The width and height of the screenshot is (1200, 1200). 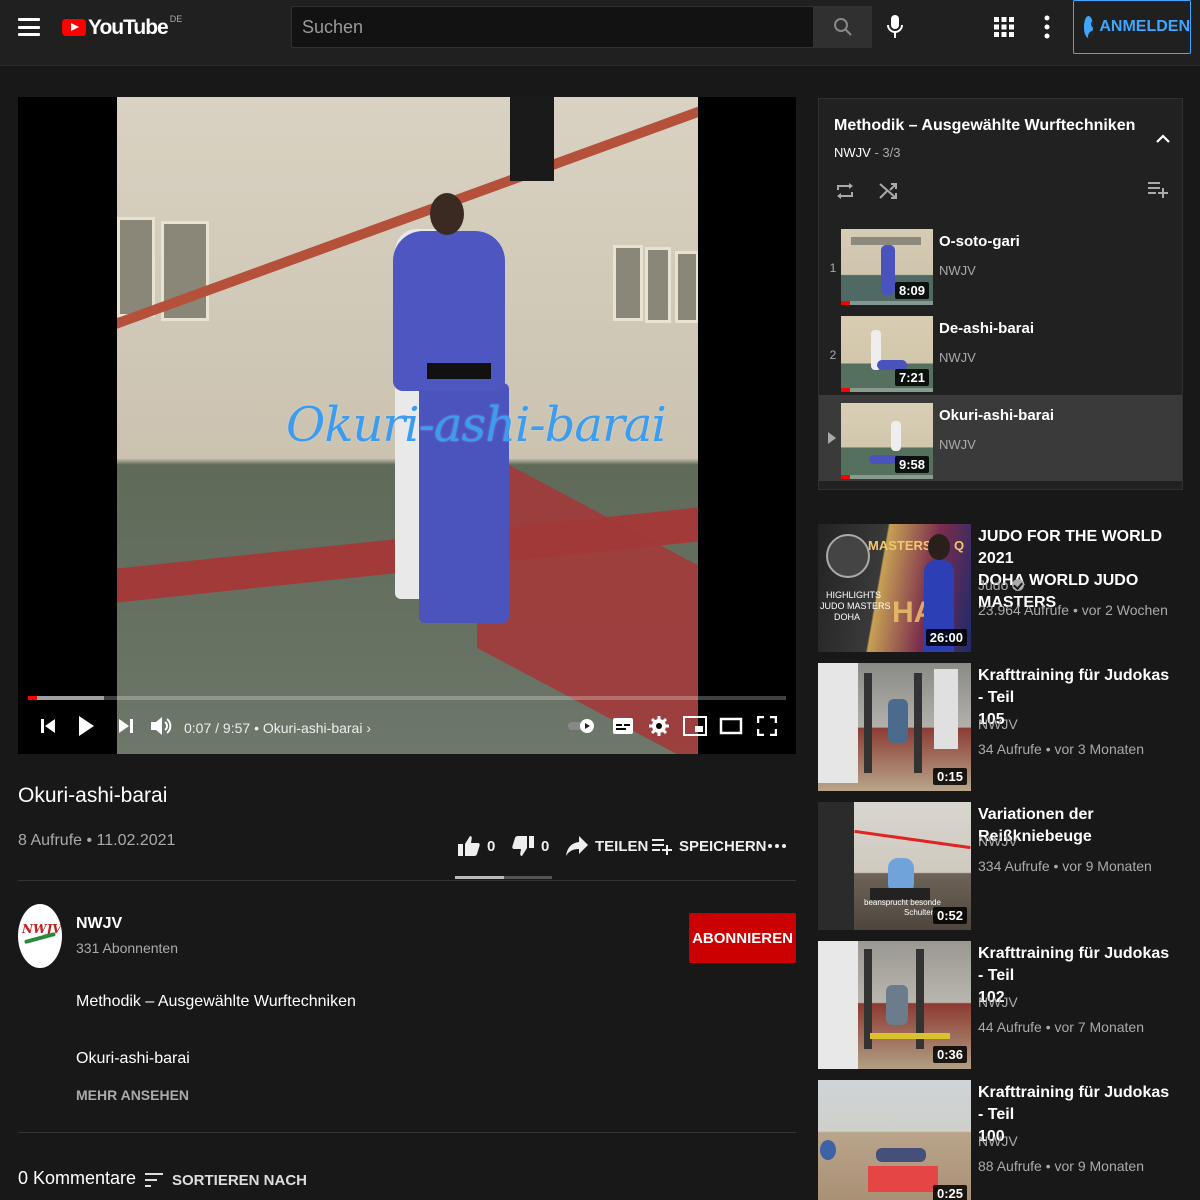 I want to click on playlist-position: 3/3, so click(x=891, y=152).